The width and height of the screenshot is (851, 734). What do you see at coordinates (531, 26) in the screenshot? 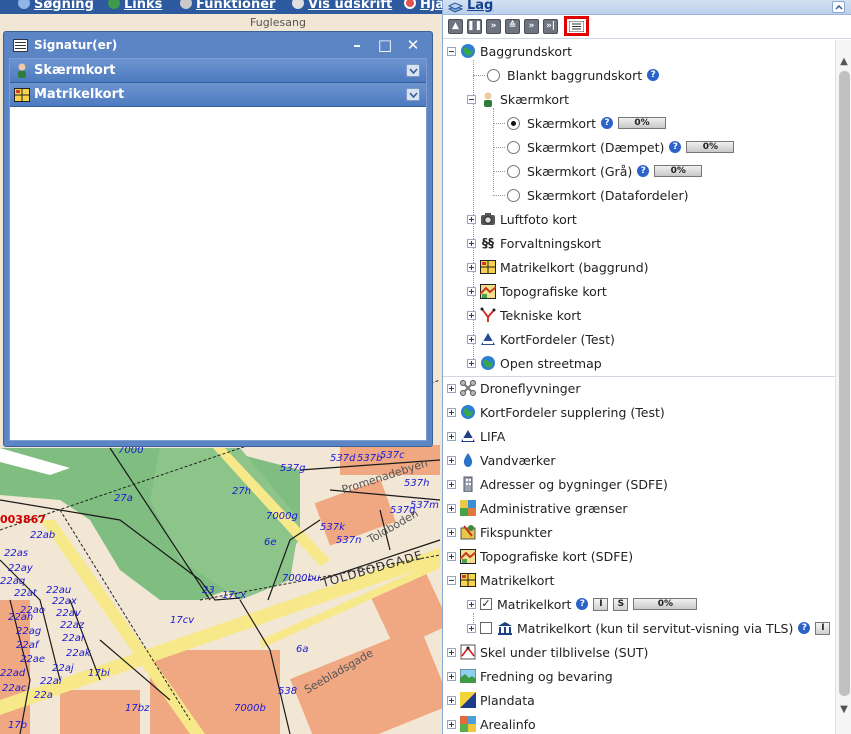
I see `skip-button: »` at bounding box center [531, 26].